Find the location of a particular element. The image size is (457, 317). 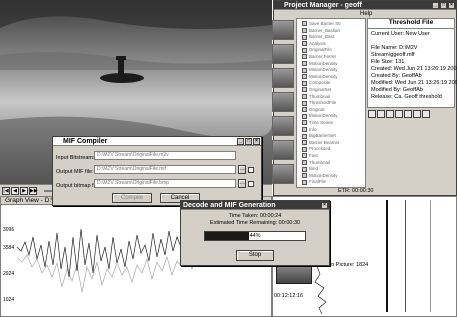

tree-item-label: Barrier_Bast is located at coordinates (322, 37).